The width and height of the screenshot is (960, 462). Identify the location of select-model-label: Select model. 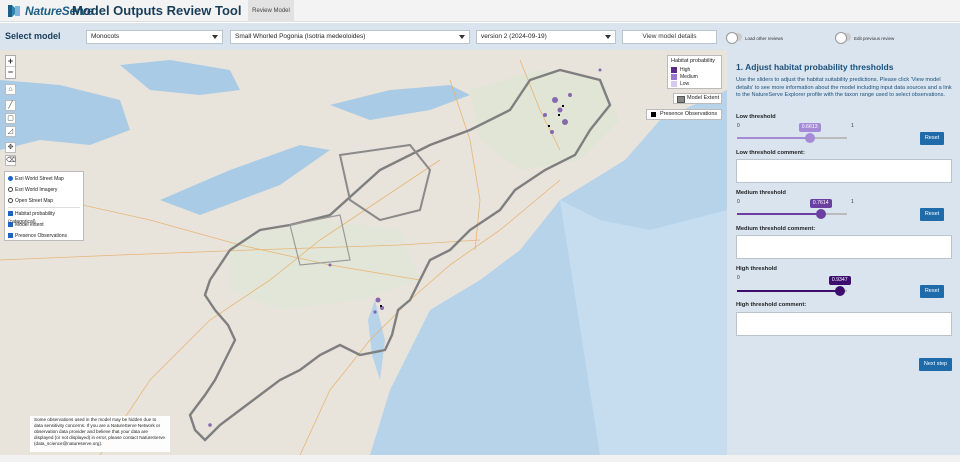
(33, 36).